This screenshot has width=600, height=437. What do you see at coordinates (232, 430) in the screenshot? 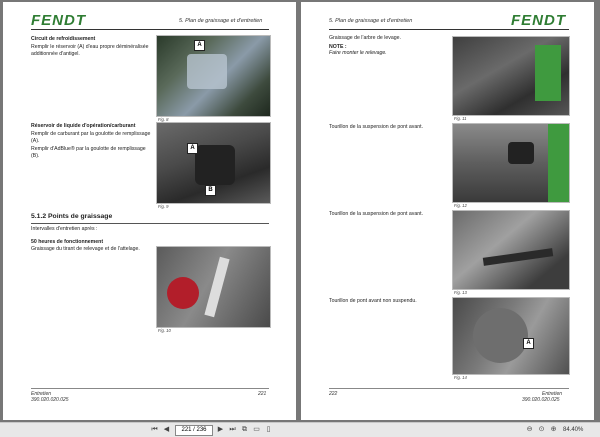
I see `last-page-icon: ⏭` at bounding box center [232, 430].